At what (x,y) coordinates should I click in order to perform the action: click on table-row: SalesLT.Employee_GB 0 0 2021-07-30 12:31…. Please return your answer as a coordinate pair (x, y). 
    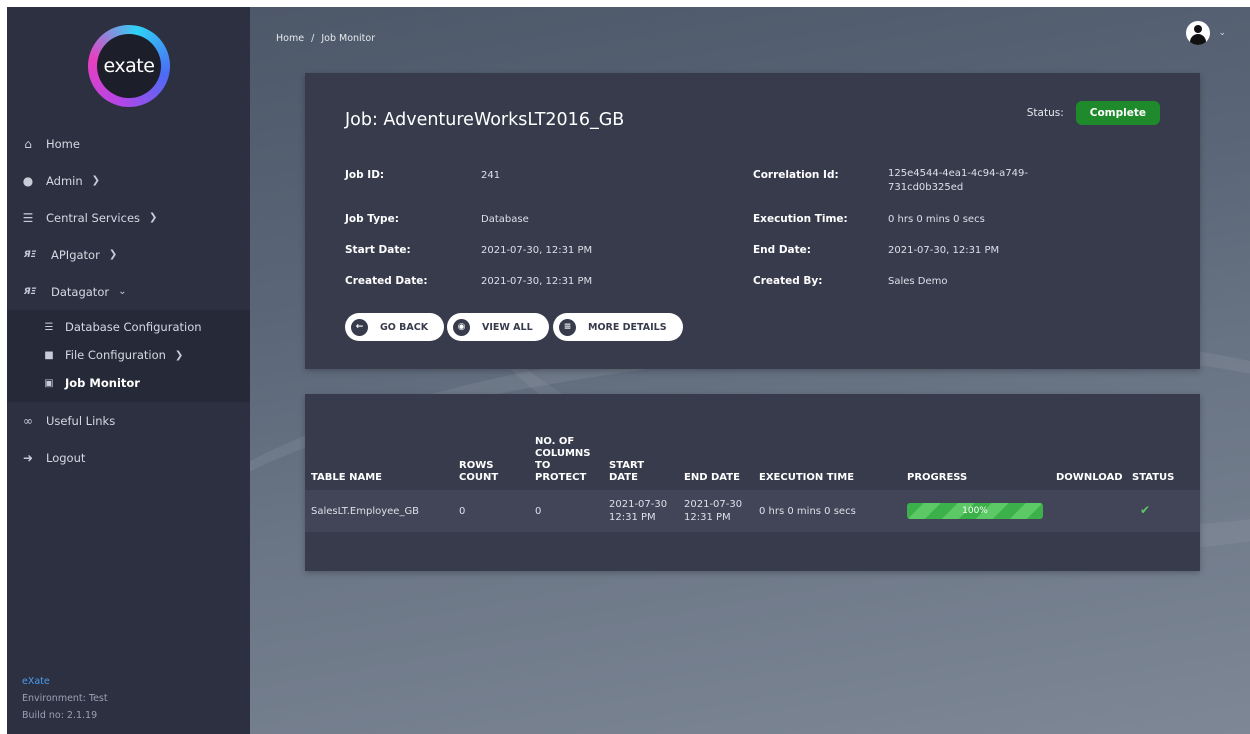
    Looking at the image, I should click on (752, 511).